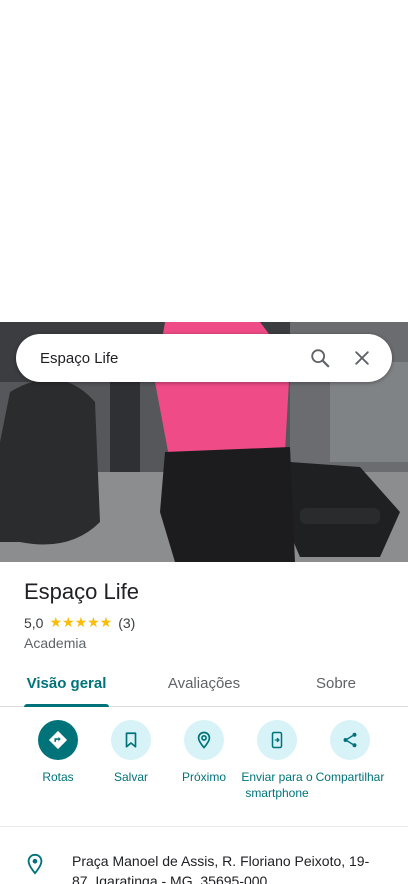 The image size is (408, 884). Describe the element at coordinates (66, 705) in the screenshot. I see `active-tab-indicator` at that location.